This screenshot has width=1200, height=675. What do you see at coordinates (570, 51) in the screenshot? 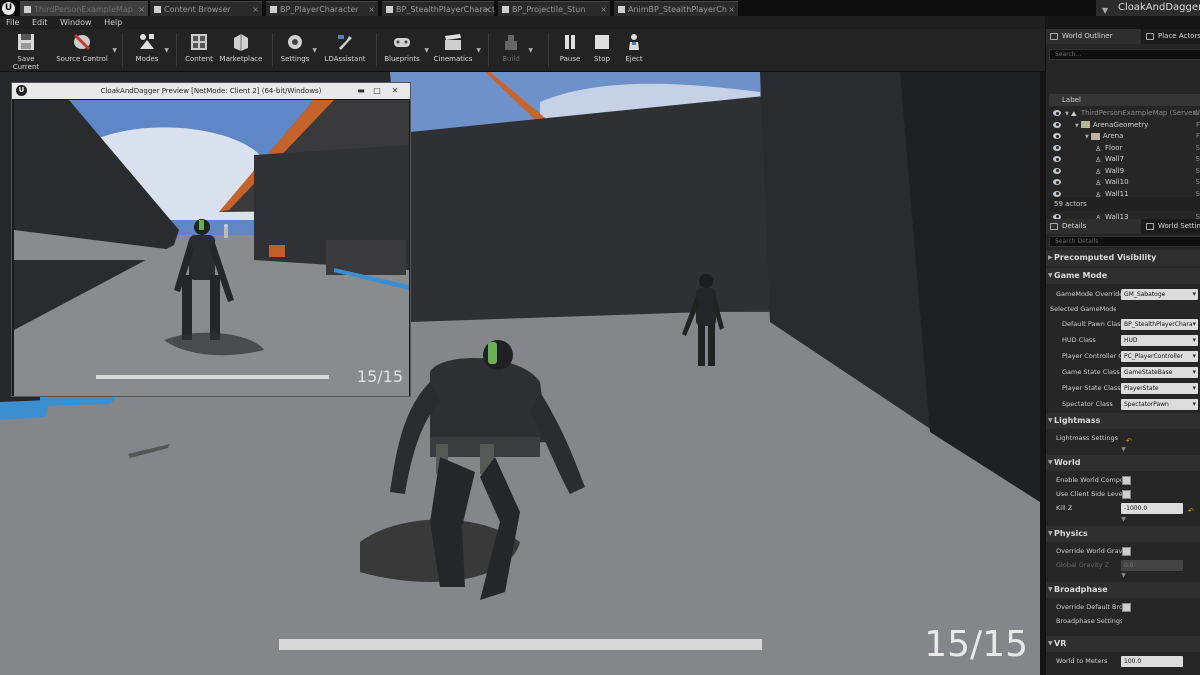
I see `pause-button: Pause` at bounding box center [570, 51].